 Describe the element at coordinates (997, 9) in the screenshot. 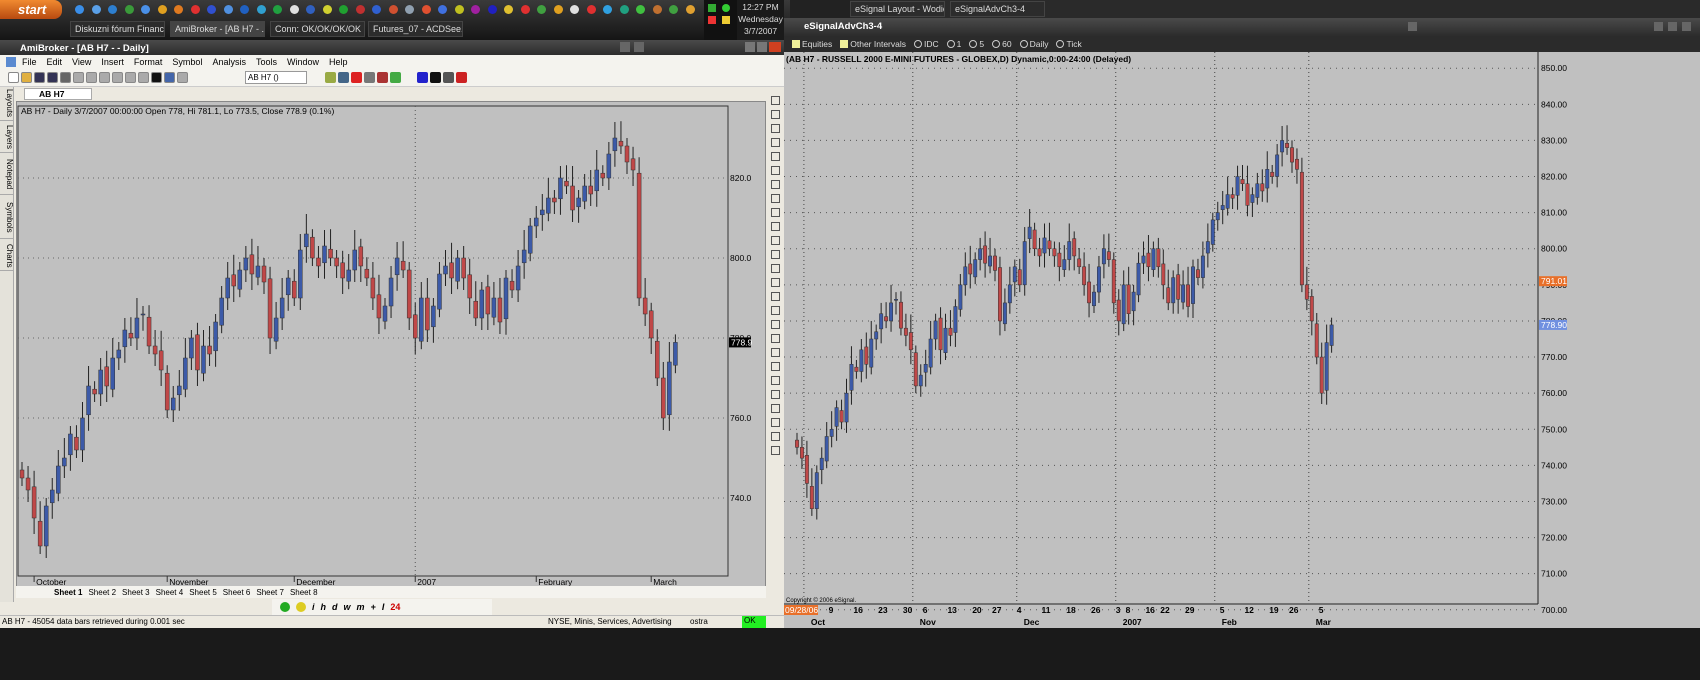

I see `taskbar-tab-esignal-chart: eSignalAdvCh3-4` at that location.